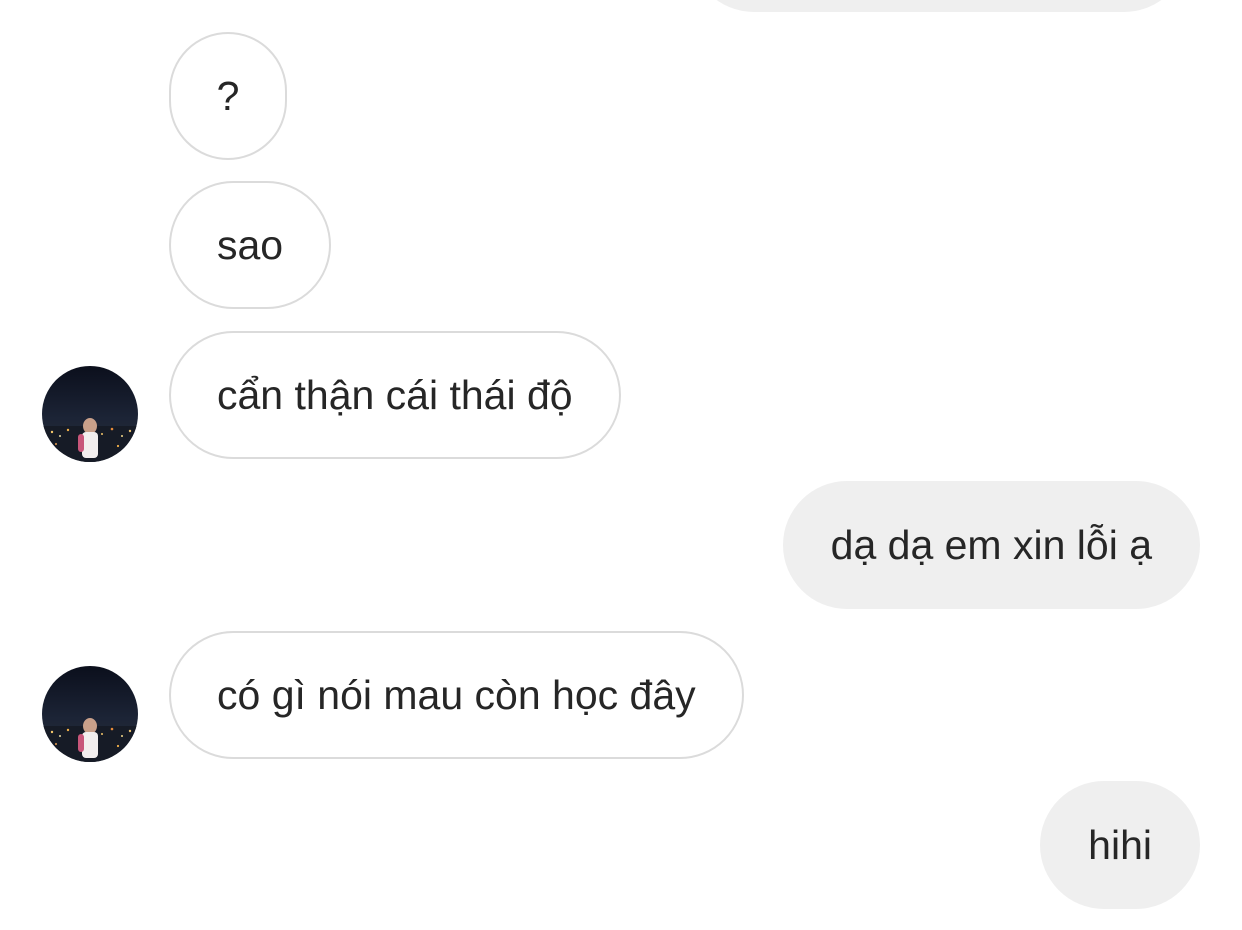 This screenshot has width=1242, height=930. Describe the element at coordinates (939, 6) in the screenshot. I see `message-bubble-outgoing-partial` at that location.